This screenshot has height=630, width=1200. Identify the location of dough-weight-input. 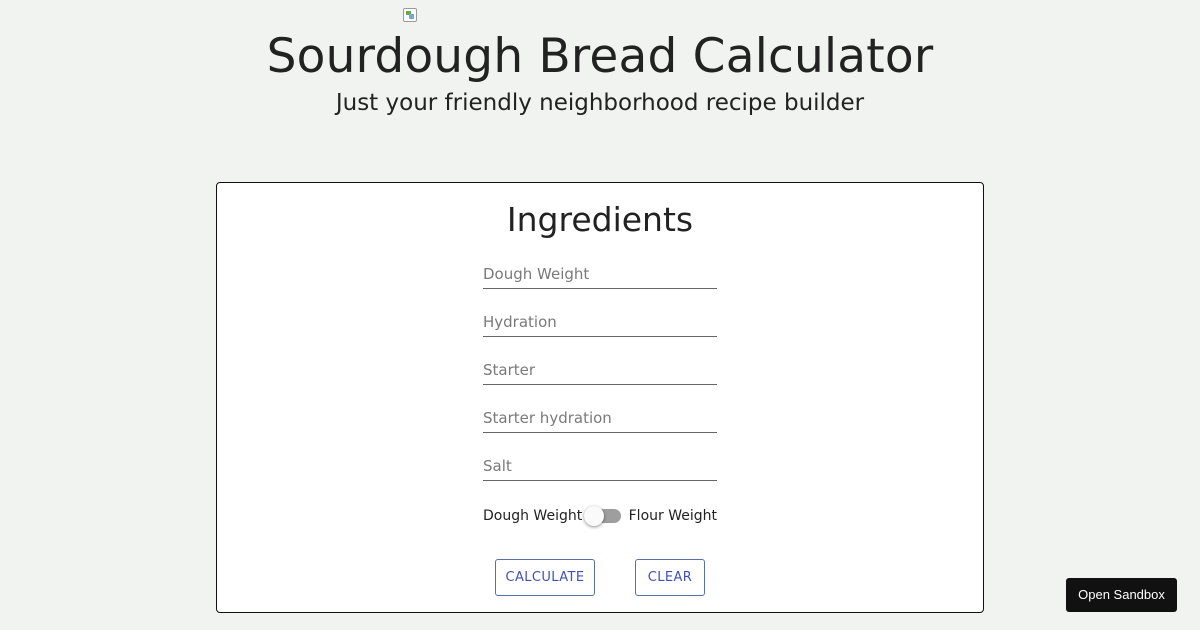
(600, 274).